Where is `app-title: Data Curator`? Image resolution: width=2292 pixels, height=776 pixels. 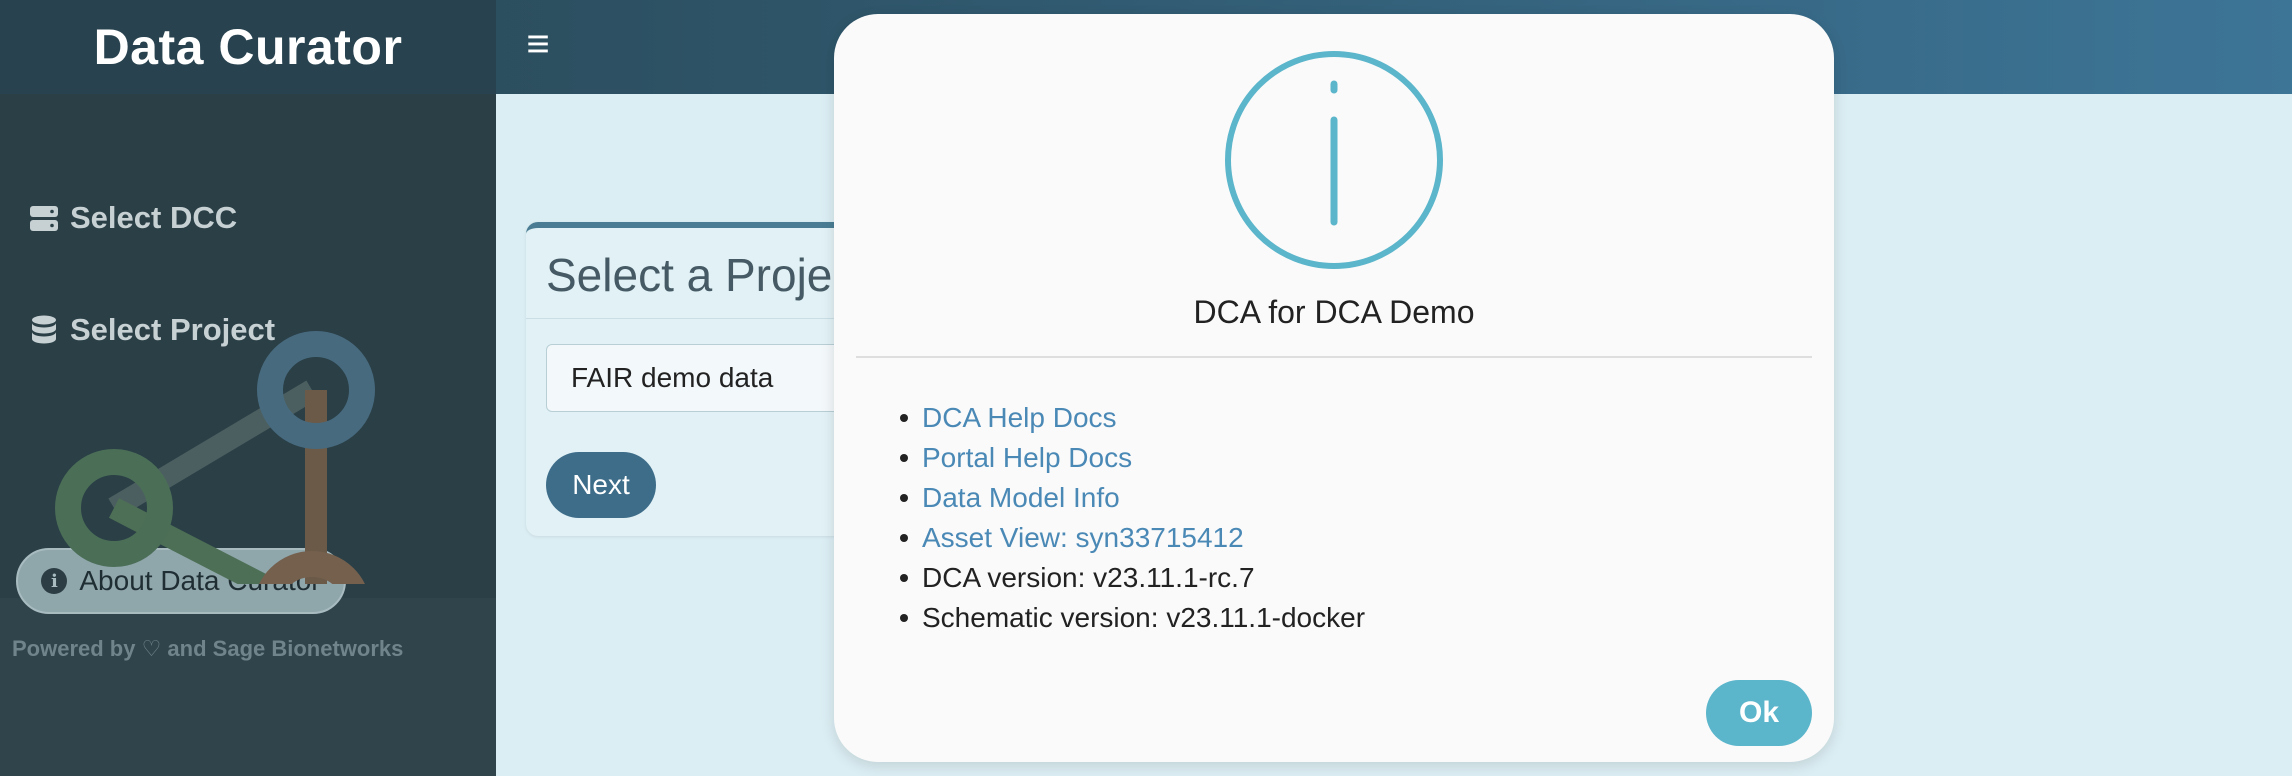 app-title: Data Curator is located at coordinates (248, 47).